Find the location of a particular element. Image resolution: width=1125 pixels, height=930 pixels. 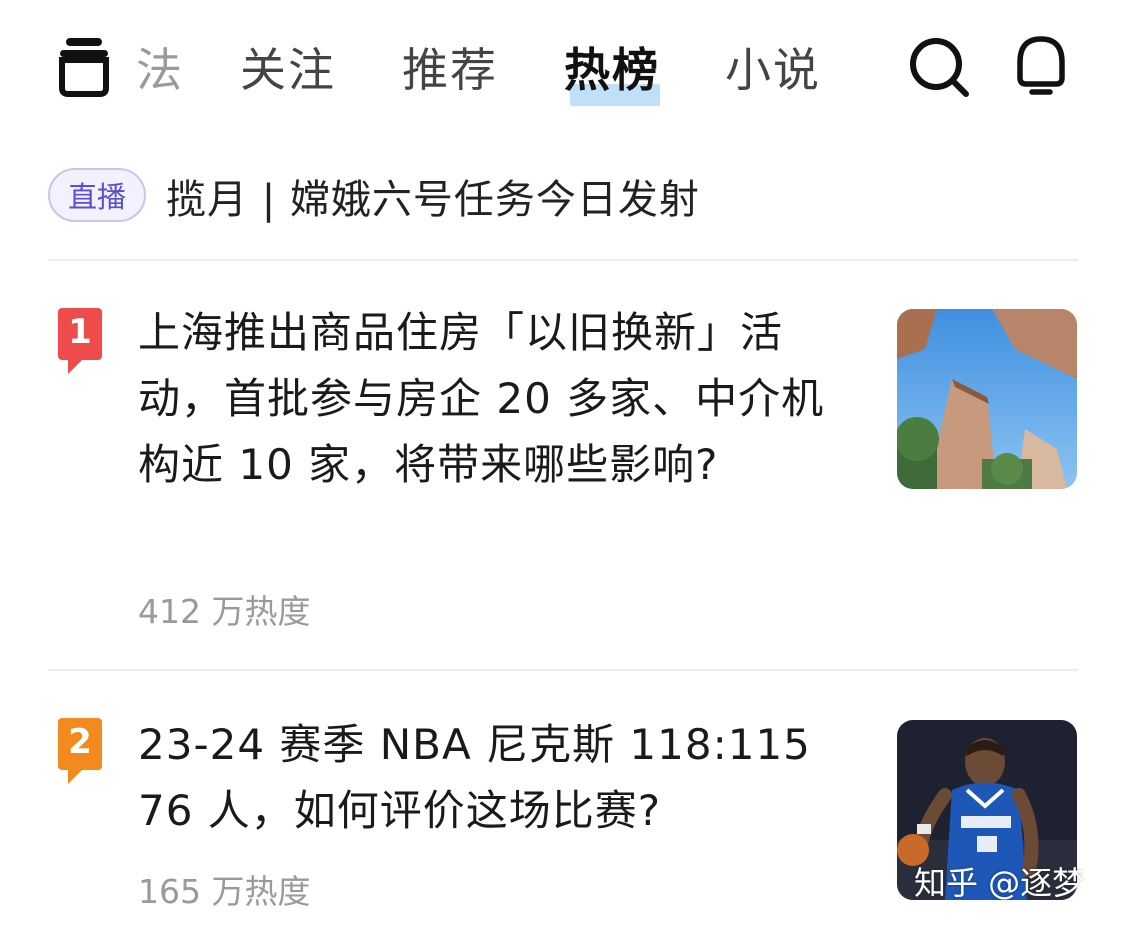

tab-recommended: 推荐 is located at coordinates (450, 67).